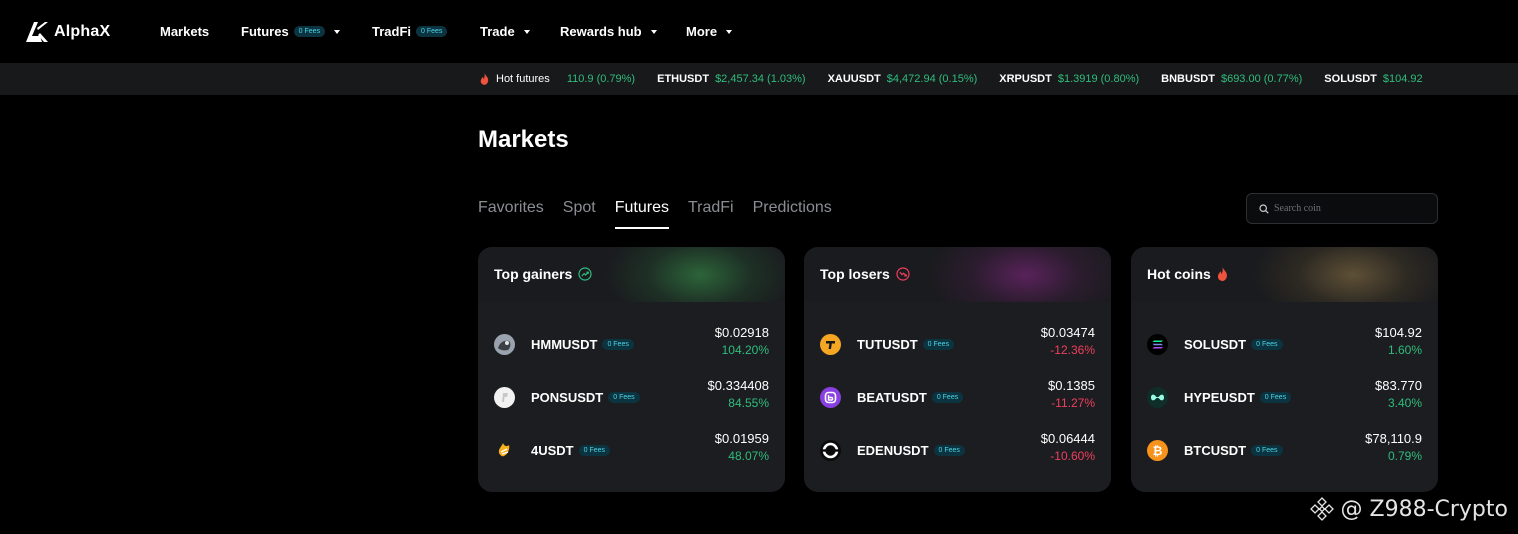 The width and height of the screenshot is (1518, 534). What do you see at coordinates (1284, 344) in the screenshot?
I see `coin-row-solusdt: SOLUSDT 0 Fees $104.92 1.60%` at bounding box center [1284, 344].